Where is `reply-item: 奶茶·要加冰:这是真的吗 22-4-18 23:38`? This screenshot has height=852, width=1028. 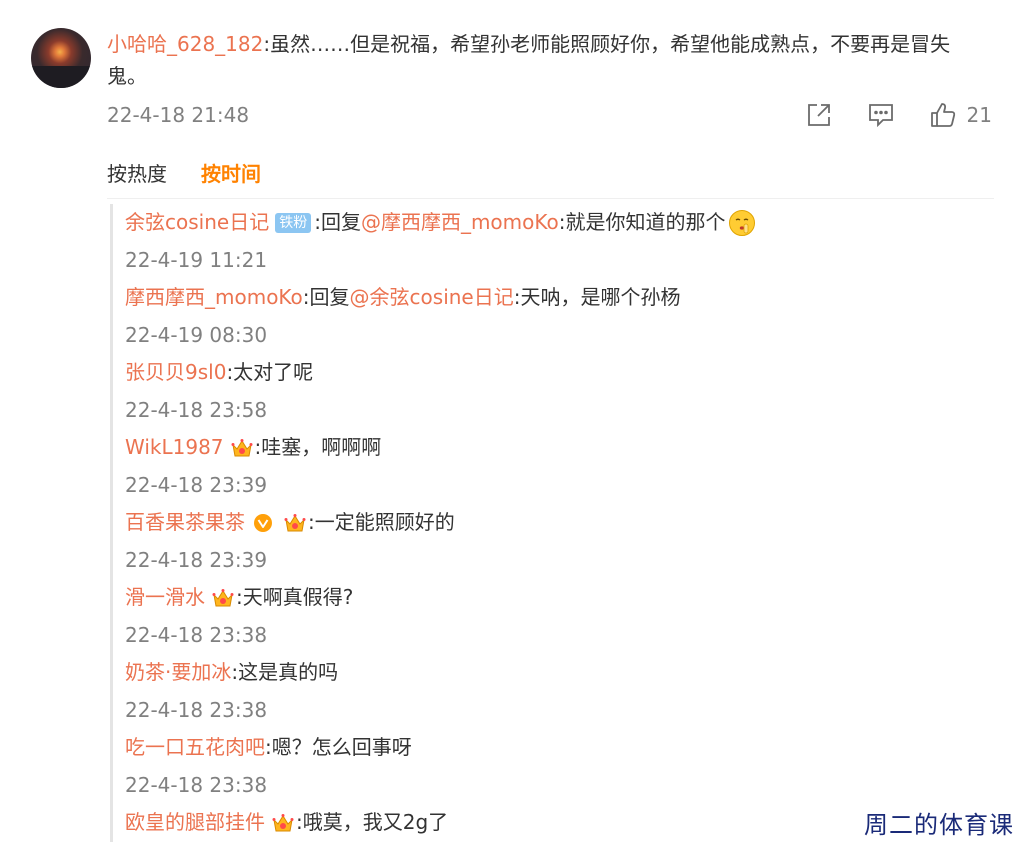
reply-item: 奶茶·要加冰:这是真的吗 22-4-18 23:38 is located at coordinates (553, 691).